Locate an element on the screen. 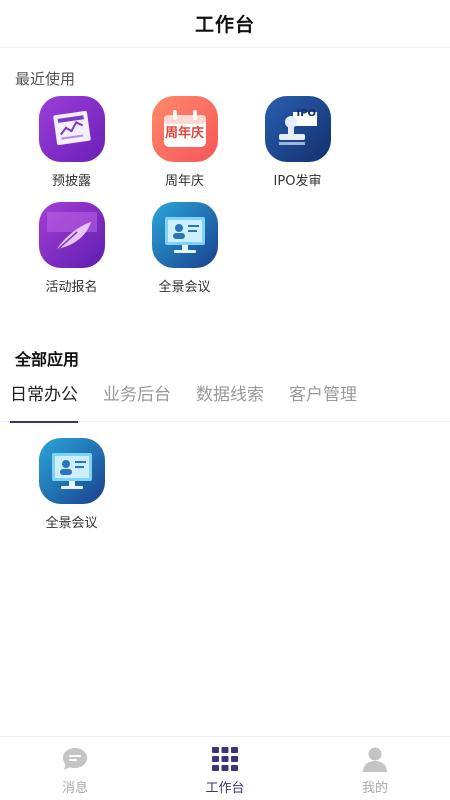 The width and height of the screenshot is (450, 800). nav-label: 消息 is located at coordinates (74, 788).